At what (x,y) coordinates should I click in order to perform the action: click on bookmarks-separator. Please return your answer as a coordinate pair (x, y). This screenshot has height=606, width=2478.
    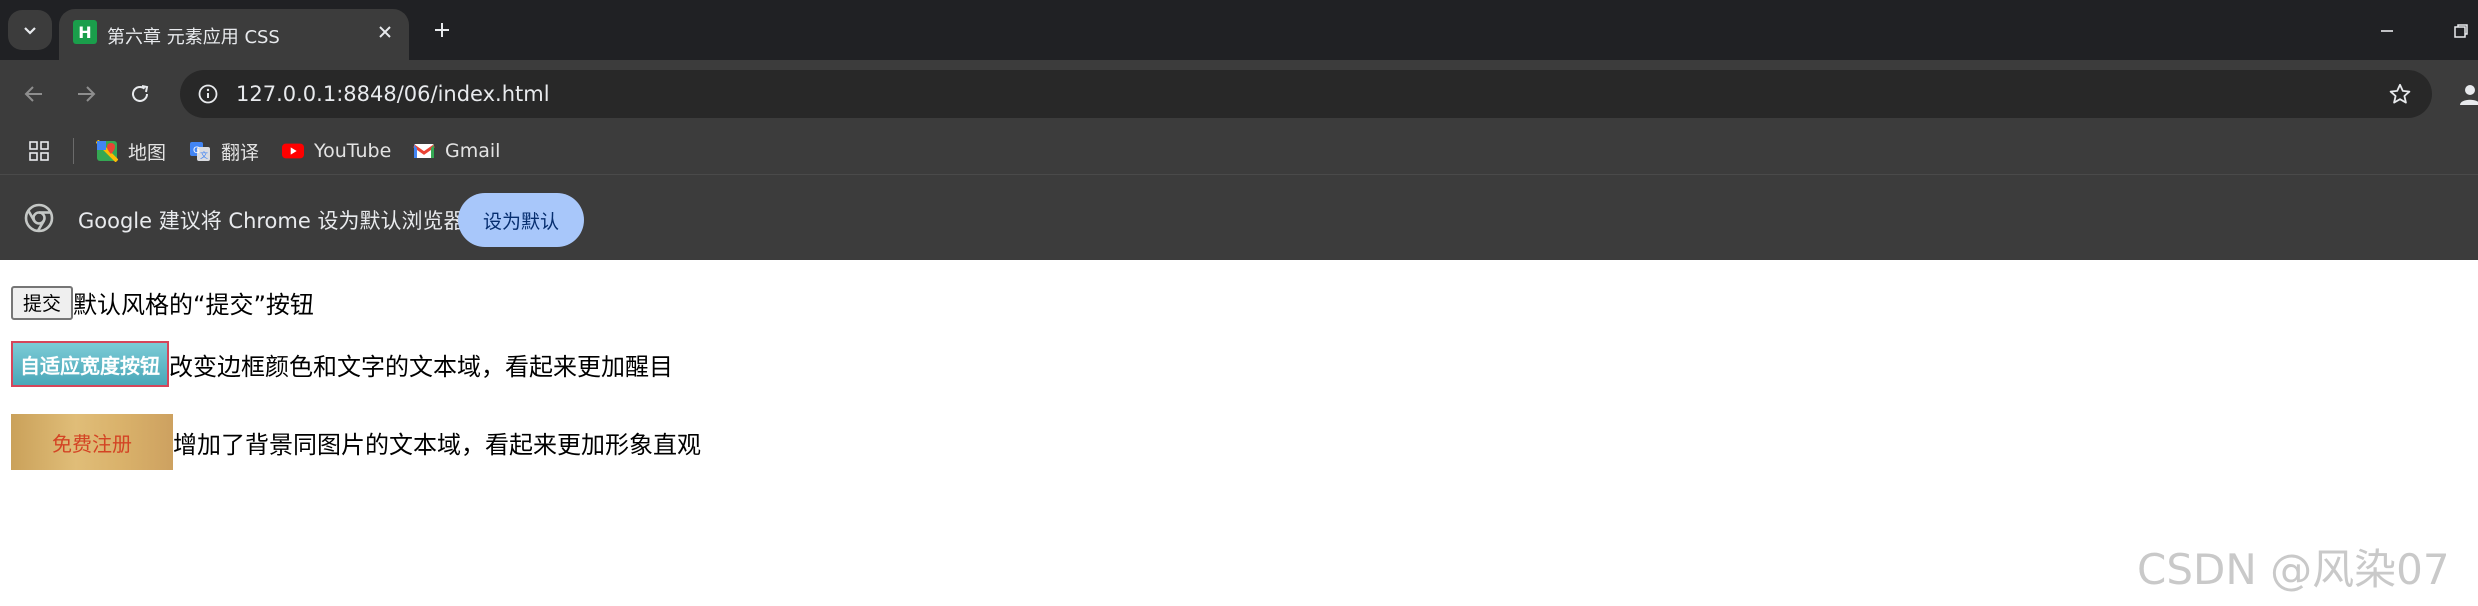
    Looking at the image, I should click on (73, 151).